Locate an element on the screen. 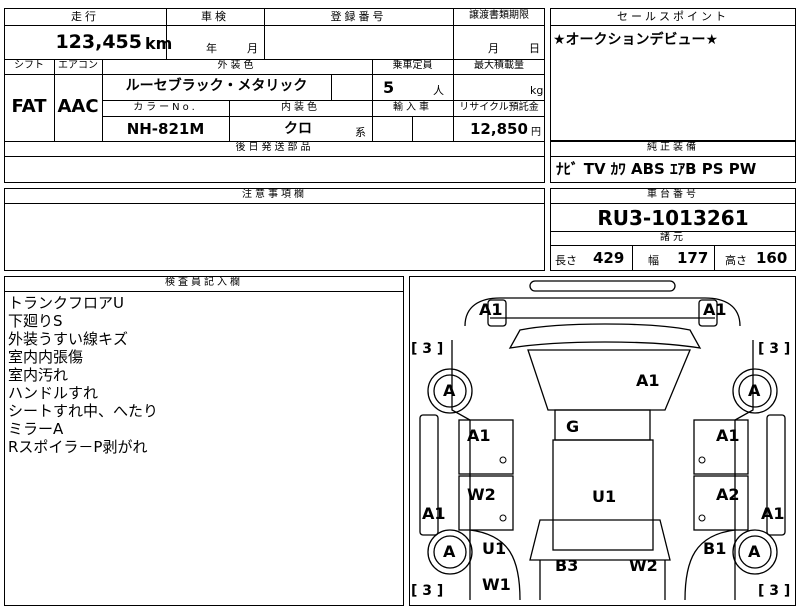 The width and height of the screenshot is (800, 606). mark-rear-left: B3 is located at coordinates (567, 565).